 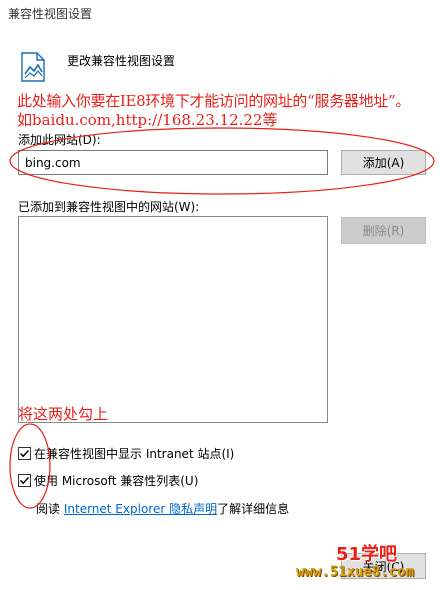 I want to click on remove-button: 删除(R), so click(x=383, y=230).